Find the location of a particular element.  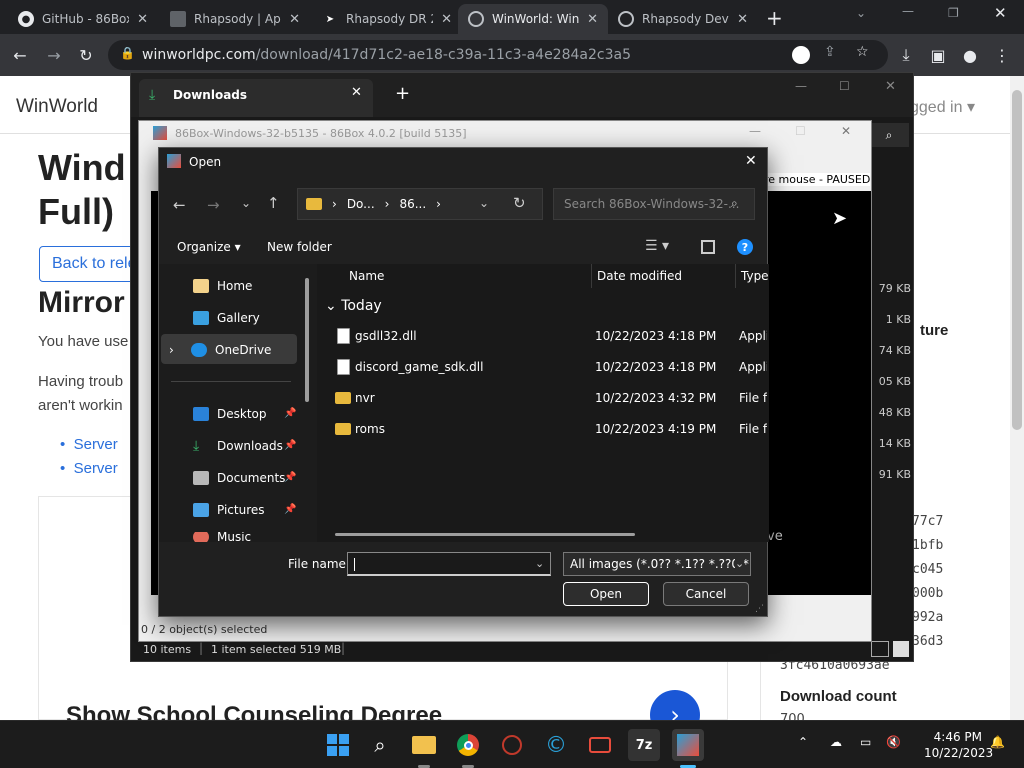

site-logo: WinWorld is located at coordinates (57, 107).